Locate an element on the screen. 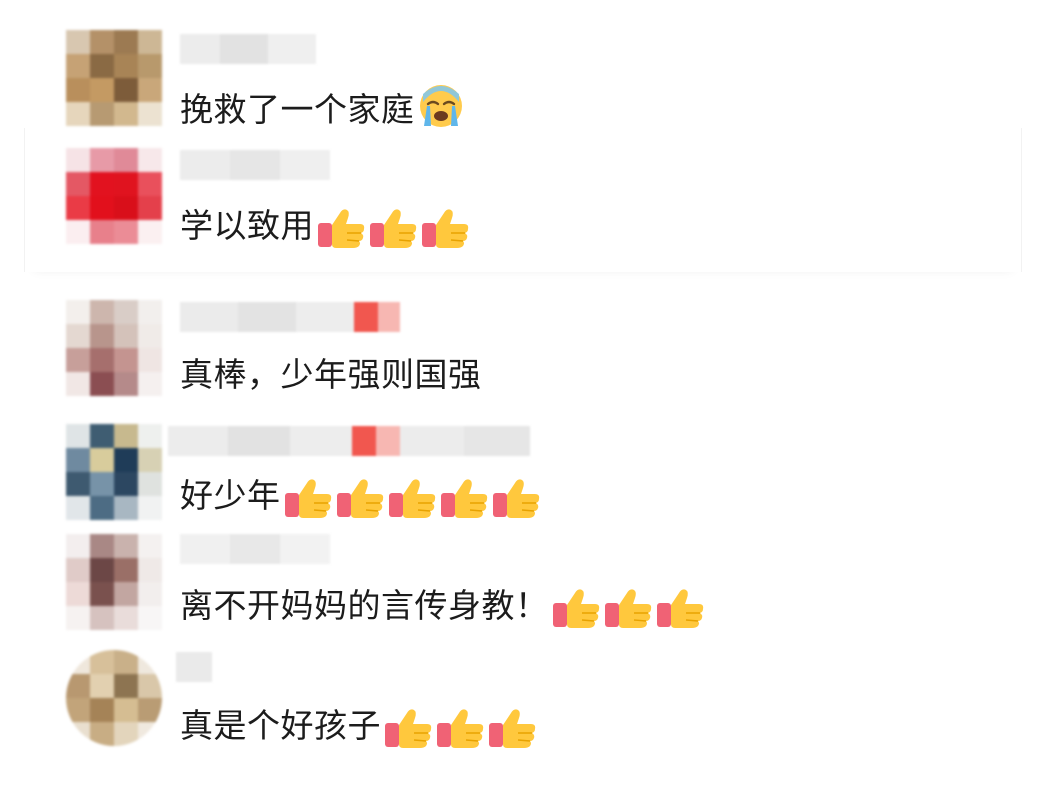 Image resolution: width=1056 pixels, height=794 pixels. comment-text: 挽救了一个家庭 is located at coordinates (323, 111).